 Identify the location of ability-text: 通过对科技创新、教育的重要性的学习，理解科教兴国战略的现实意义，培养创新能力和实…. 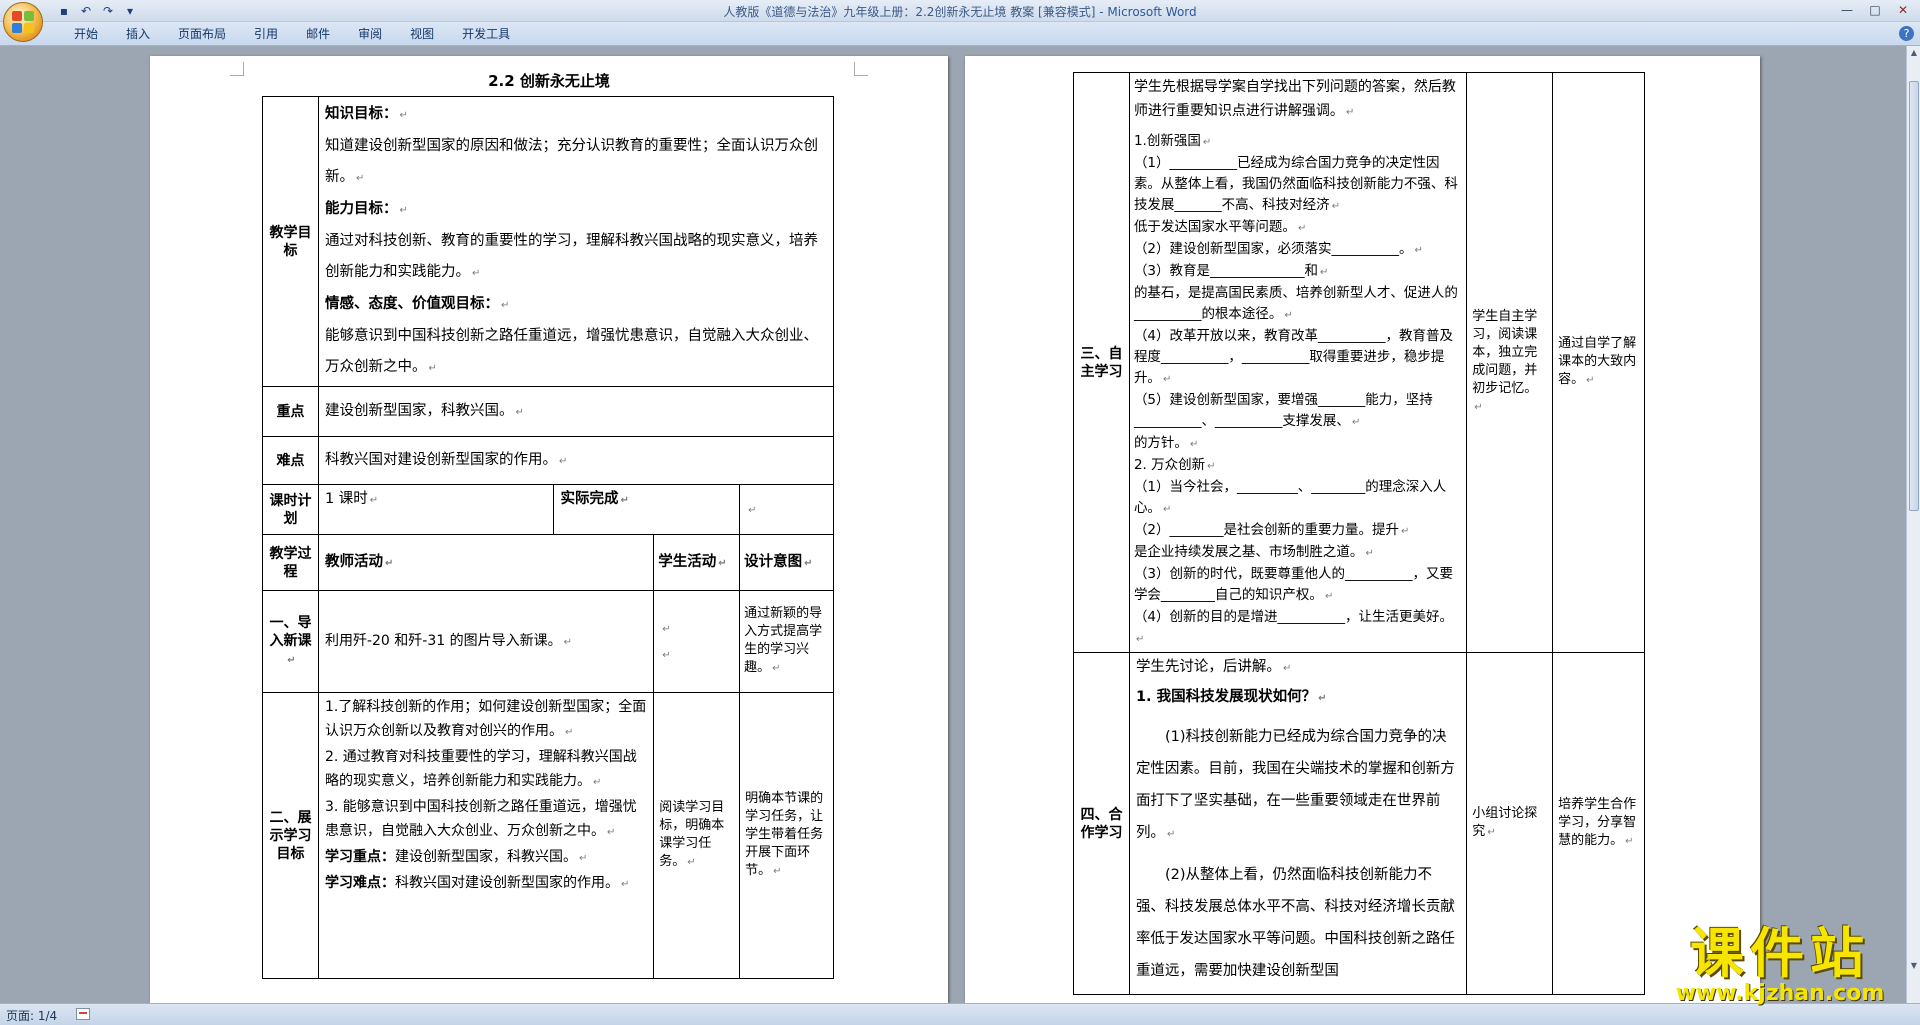
(571, 256).